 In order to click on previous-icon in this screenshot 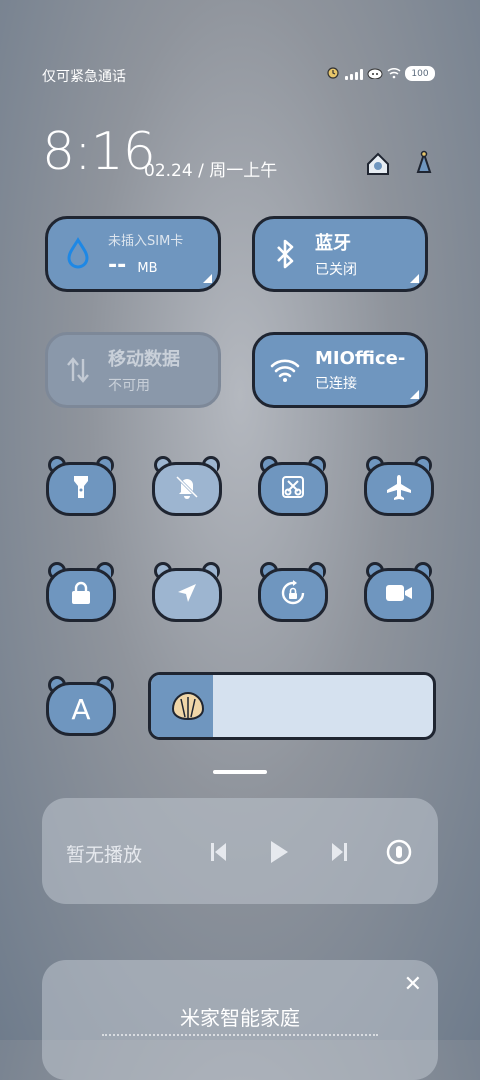, I will do `click(219, 852)`.